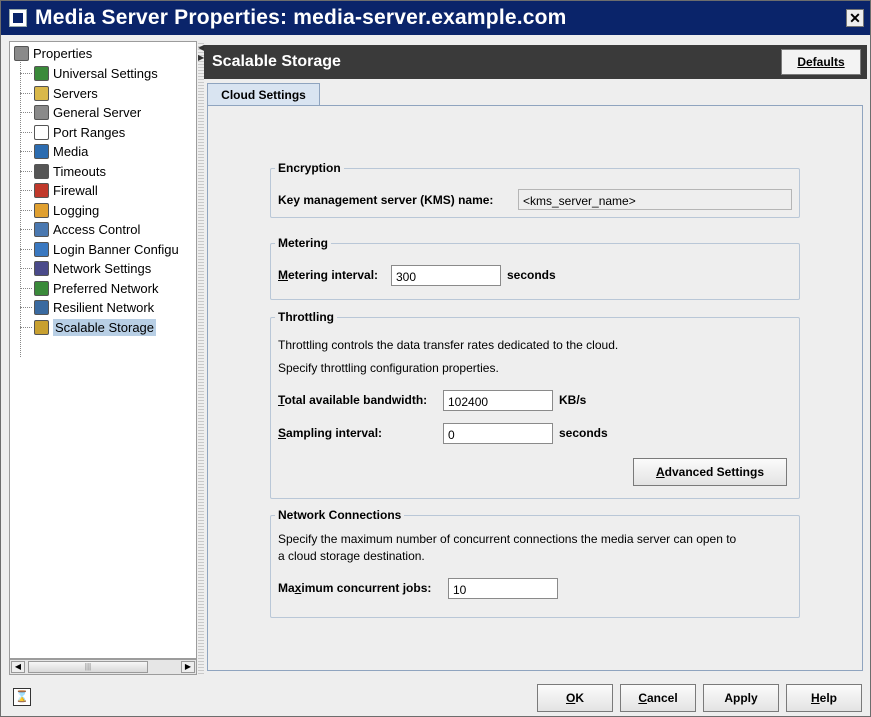  I want to click on bandwidth-field: 102400, so click(498, 400).